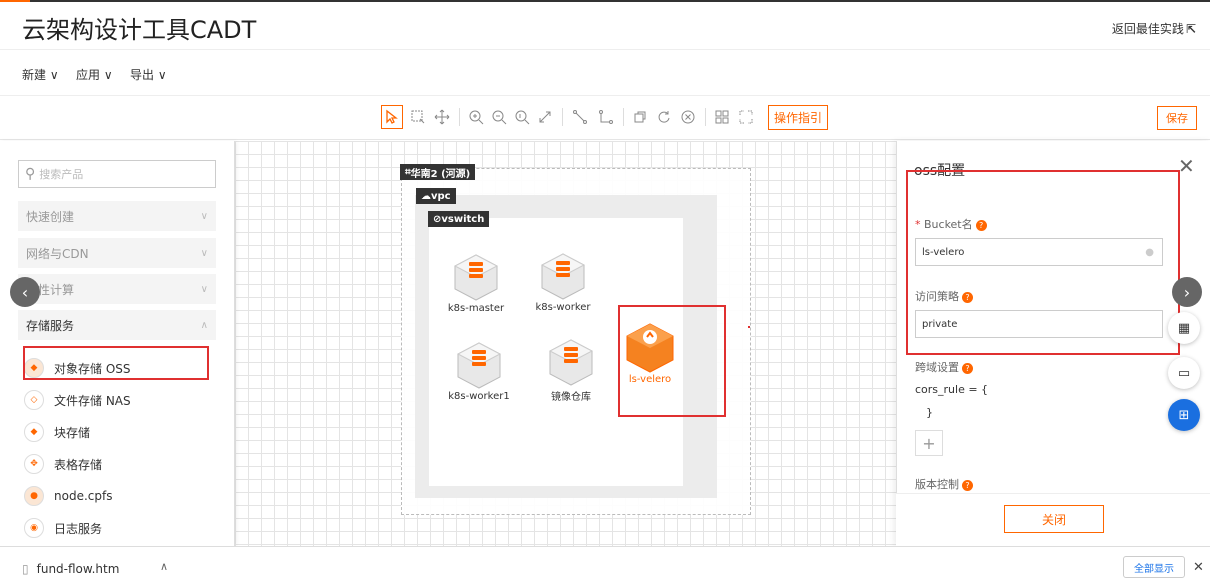 The width and height of the screenshot is (1210, 578). Describe the element at coordinates (605, 561) in the screenshot. I see `download-bar` at that location.